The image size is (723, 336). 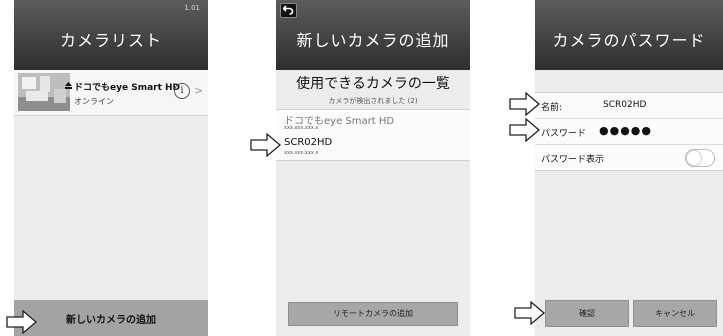 What do you see at coordinates (573, 160) in the screenshot?
I see `show-password-label: パスワード表示` at bounding box center [573, 160].